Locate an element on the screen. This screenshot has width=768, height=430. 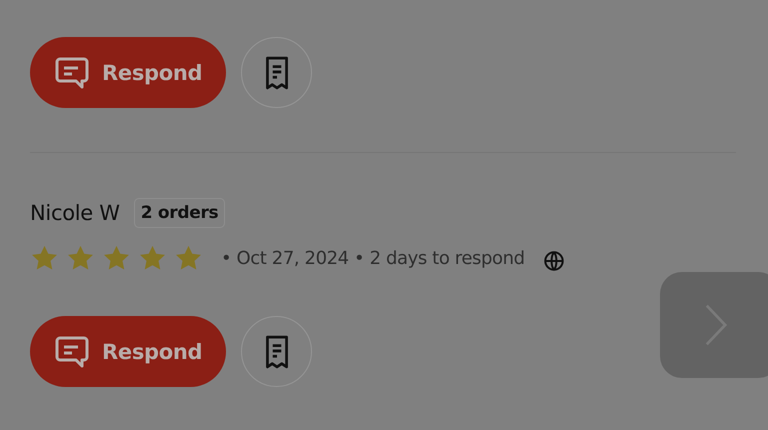
review-date-text: • Oct 27, 2024 • 2 days to respond is located at coordinates (373, 258).